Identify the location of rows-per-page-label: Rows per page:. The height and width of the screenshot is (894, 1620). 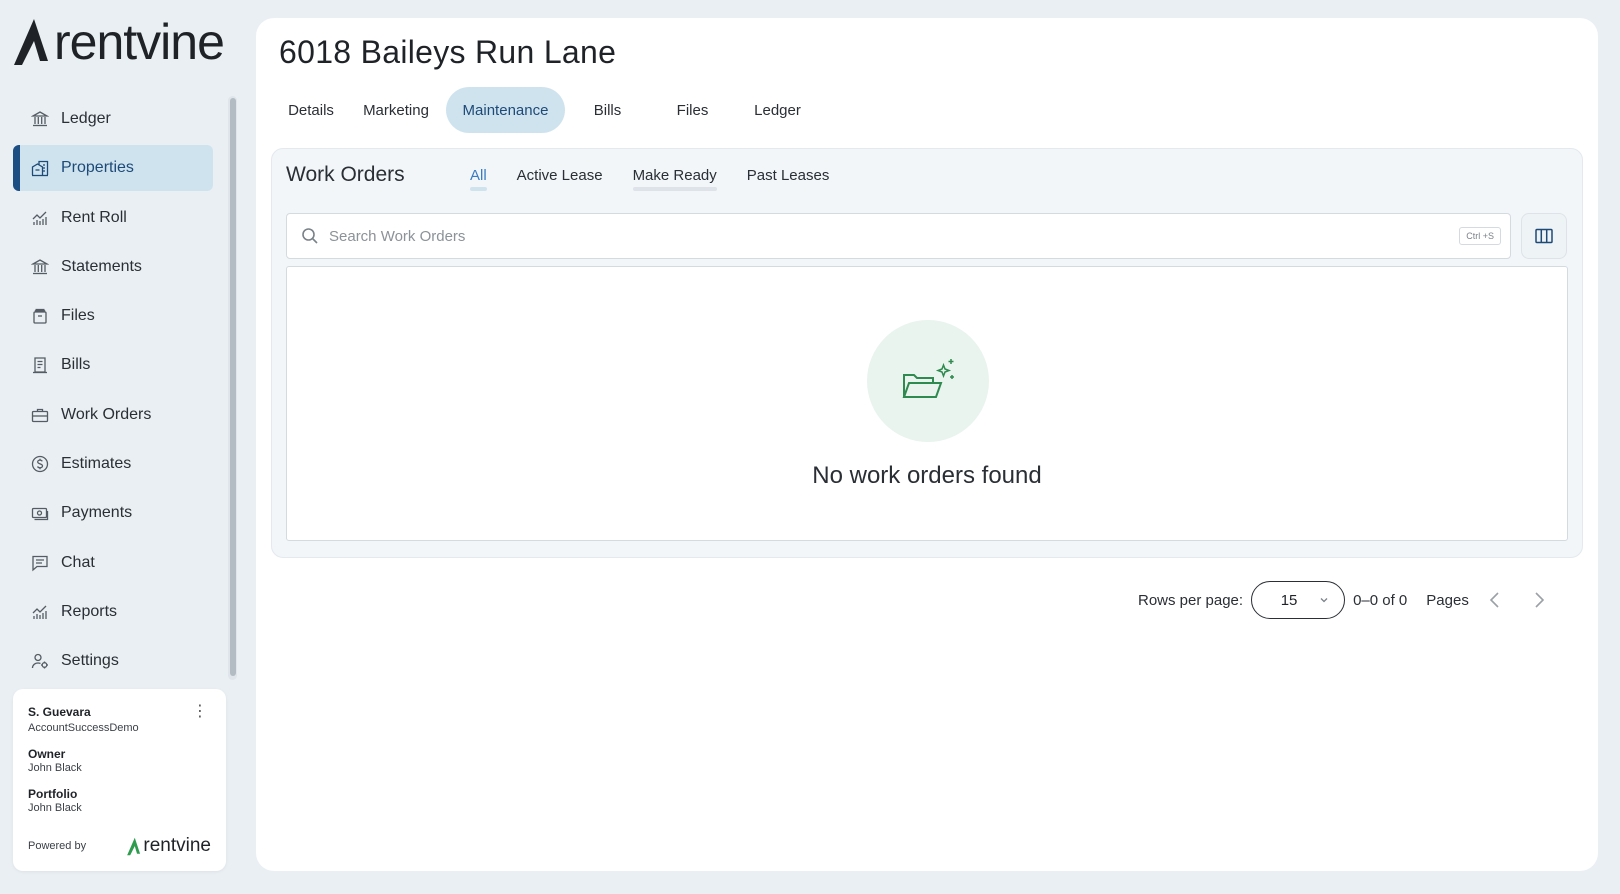
(1191, 600).